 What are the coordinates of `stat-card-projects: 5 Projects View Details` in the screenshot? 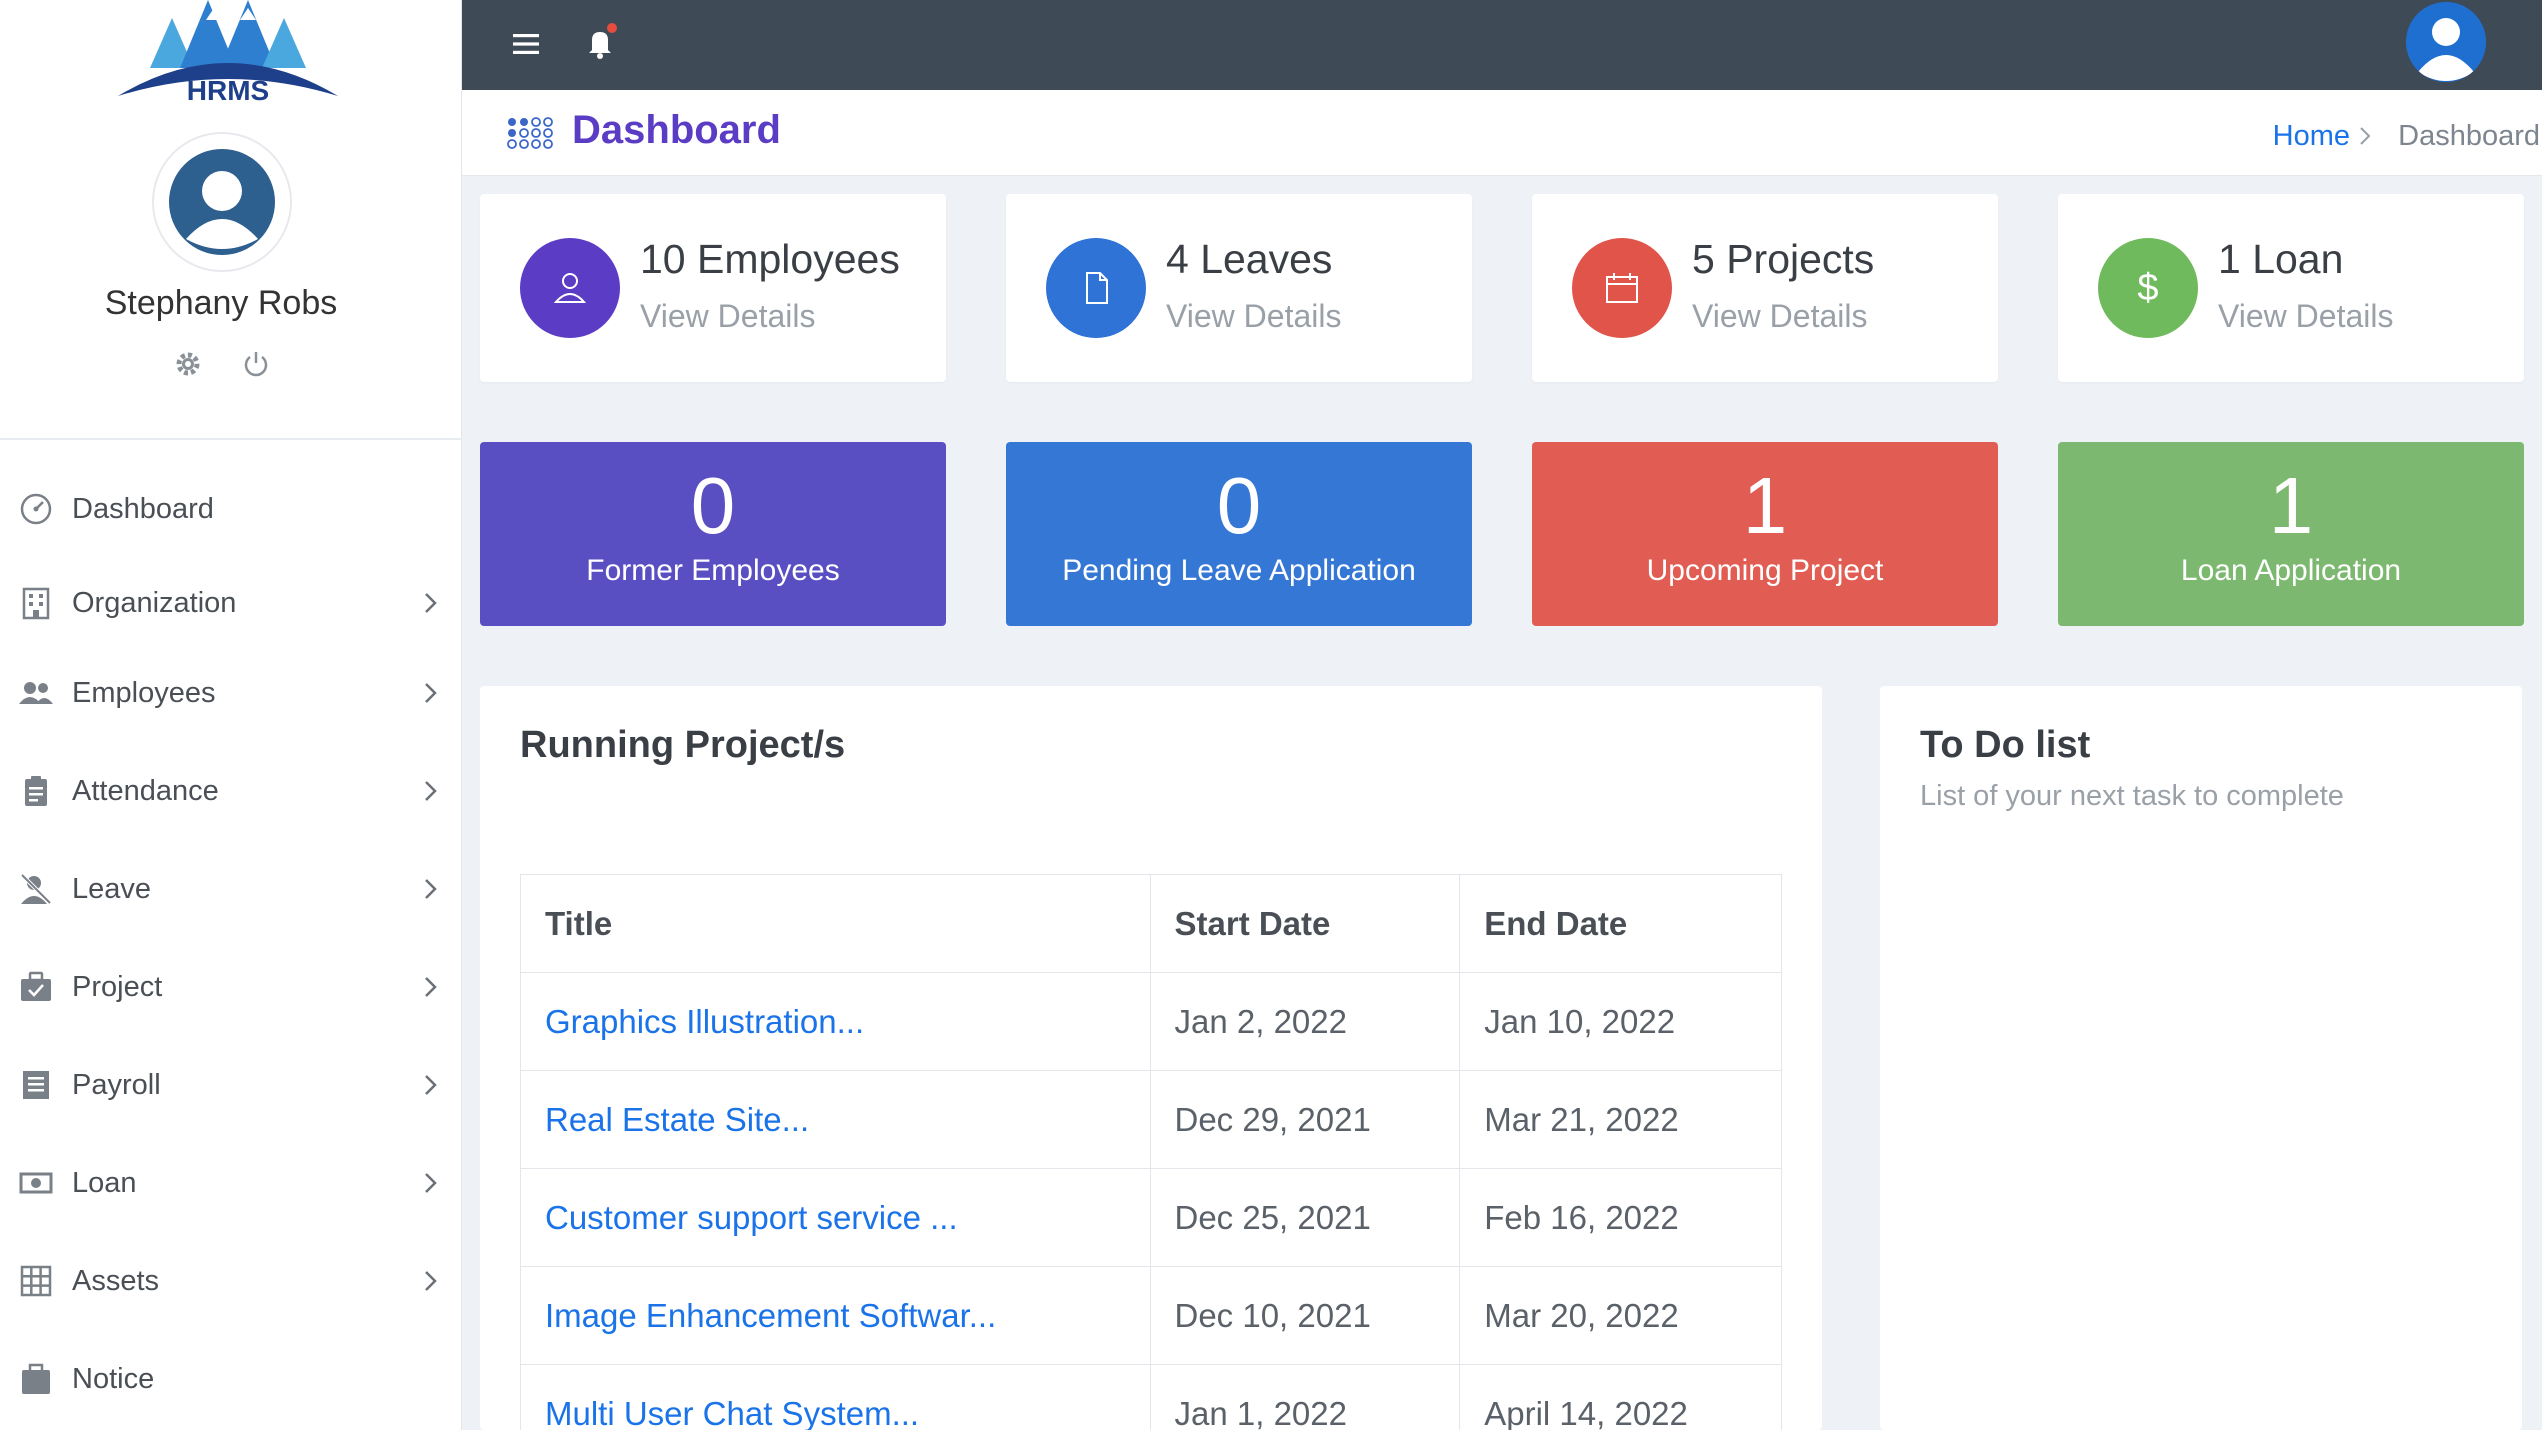 It's located at (1765, 288).